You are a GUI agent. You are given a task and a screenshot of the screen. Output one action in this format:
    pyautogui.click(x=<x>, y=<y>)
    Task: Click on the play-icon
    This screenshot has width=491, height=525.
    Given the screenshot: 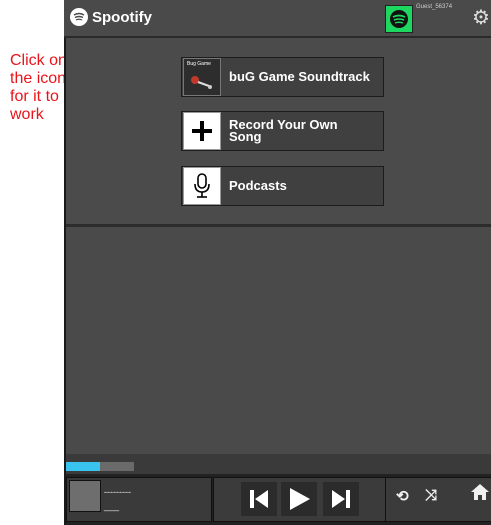 What is the action you would take?
    pyautogui.click(x=300, y=499)
    